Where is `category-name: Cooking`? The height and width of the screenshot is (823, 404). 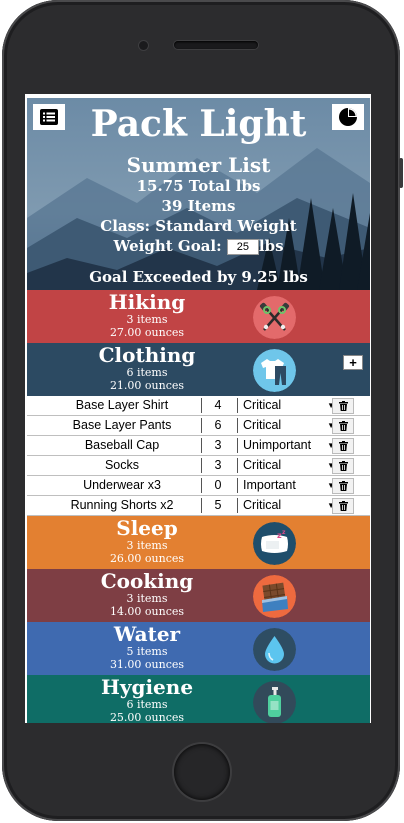
category-name: Cooking is located at coordinates (147, 581).